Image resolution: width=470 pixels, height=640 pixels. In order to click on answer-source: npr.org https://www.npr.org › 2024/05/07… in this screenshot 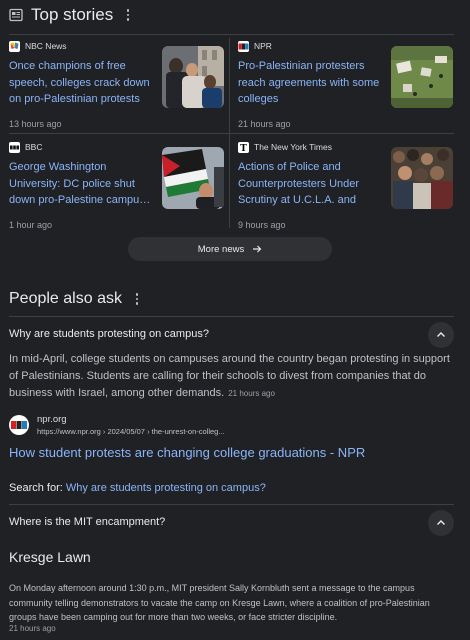, I will do `click(117, 425)`.